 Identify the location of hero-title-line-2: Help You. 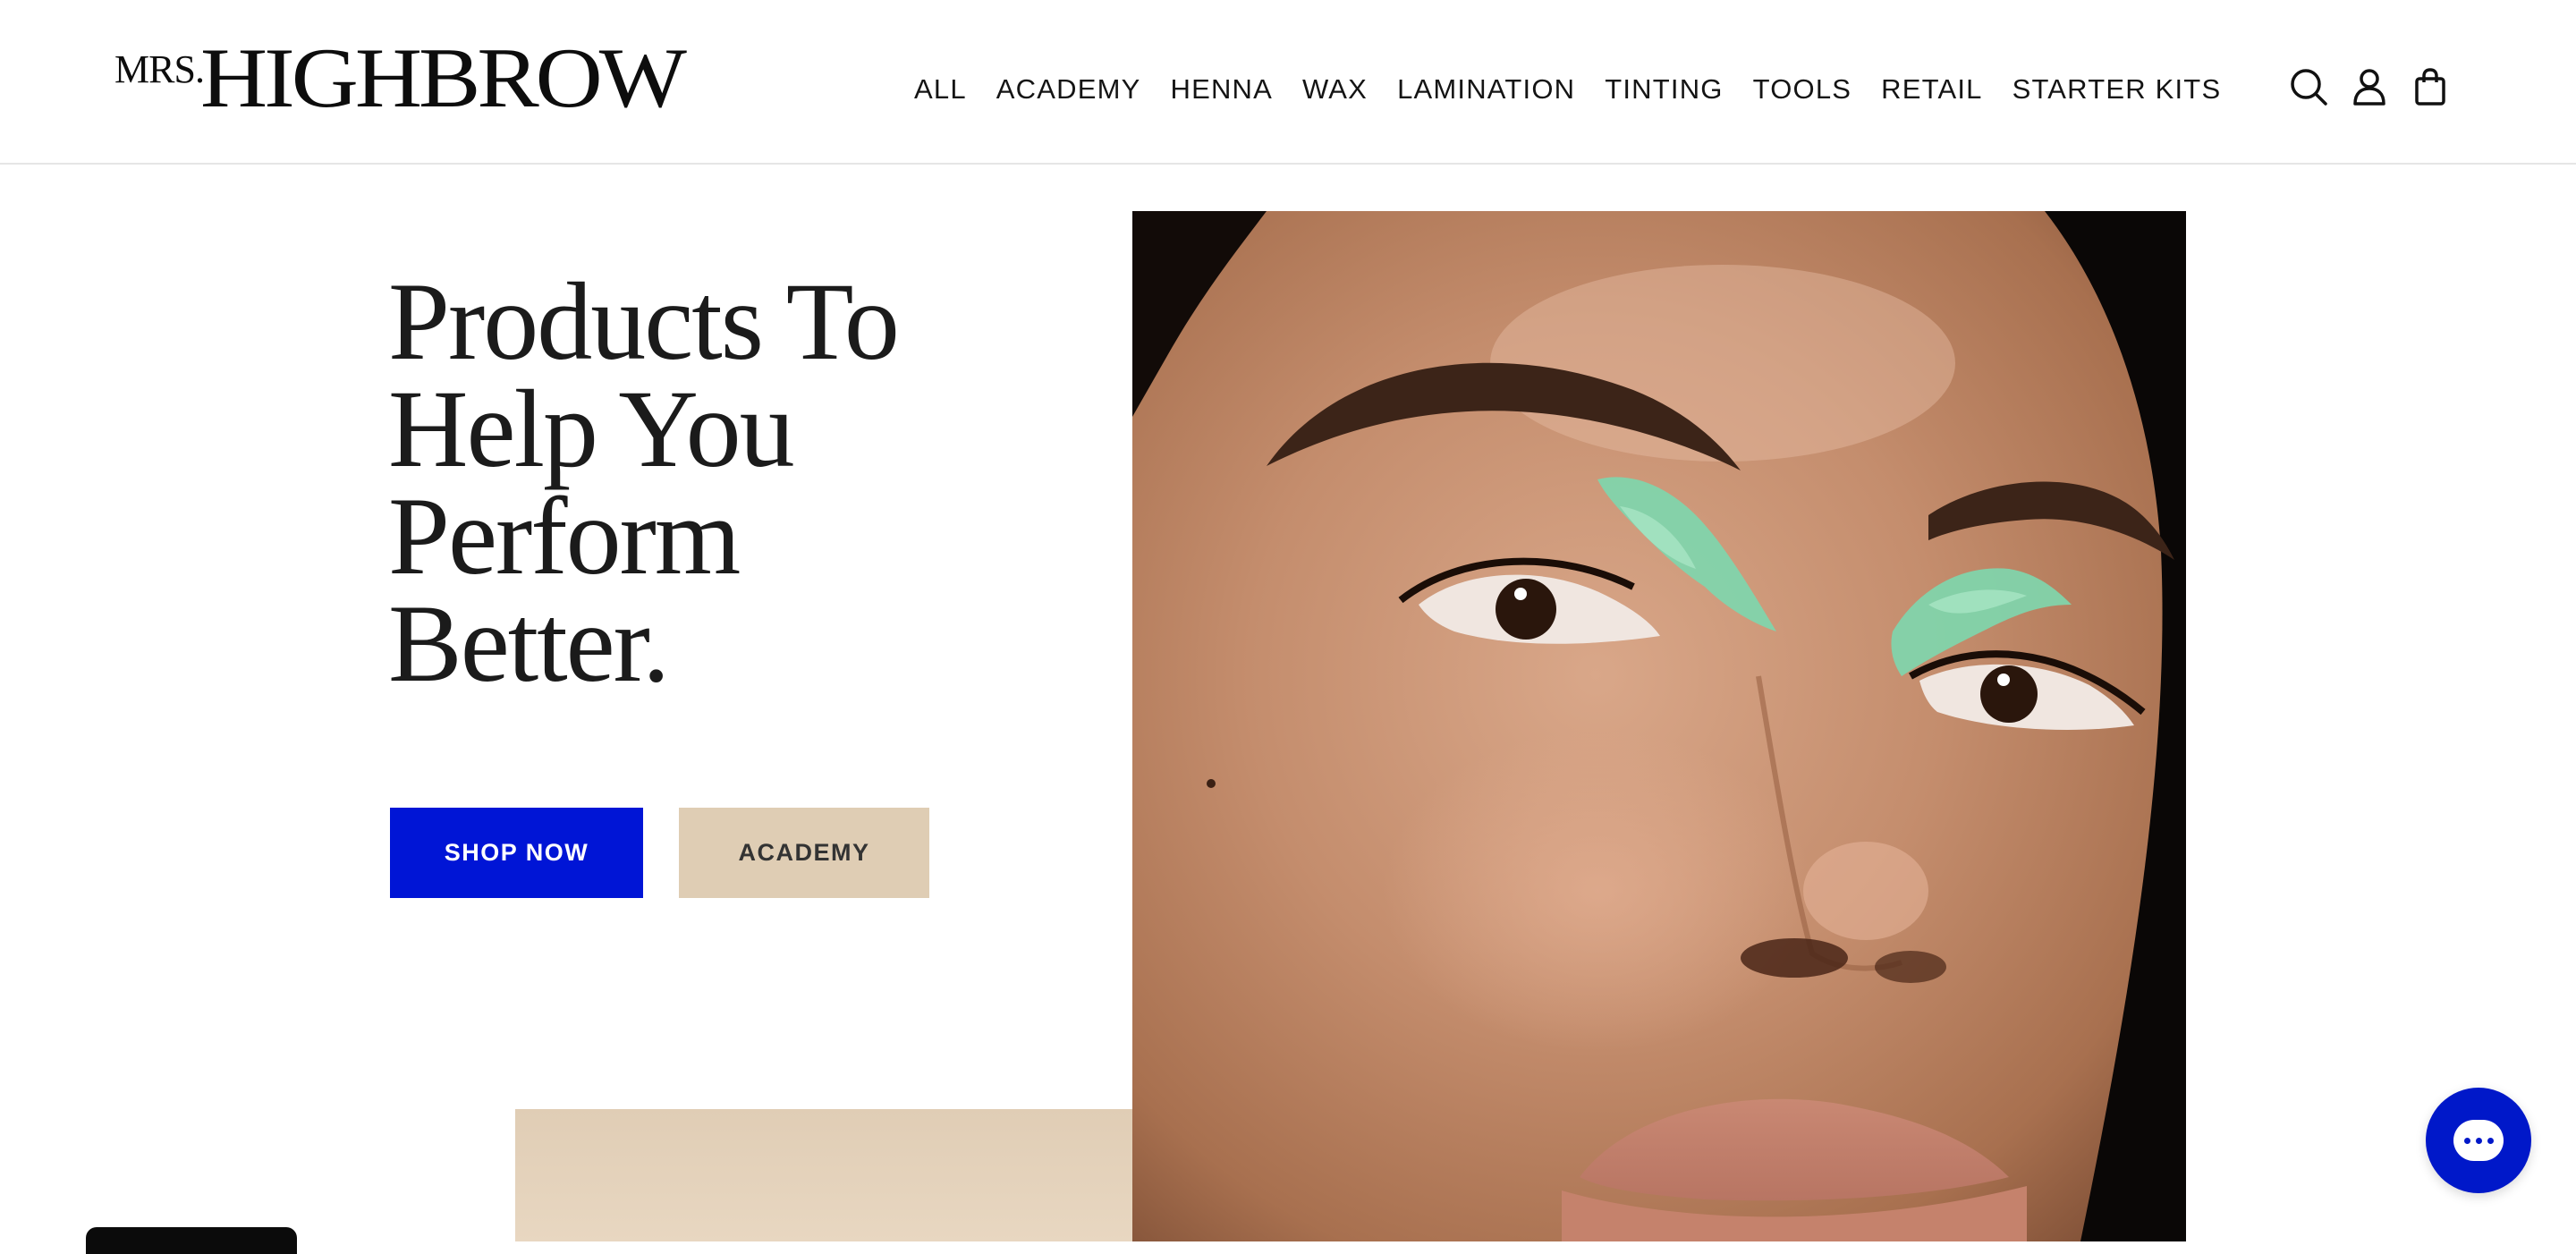
(591, 429).